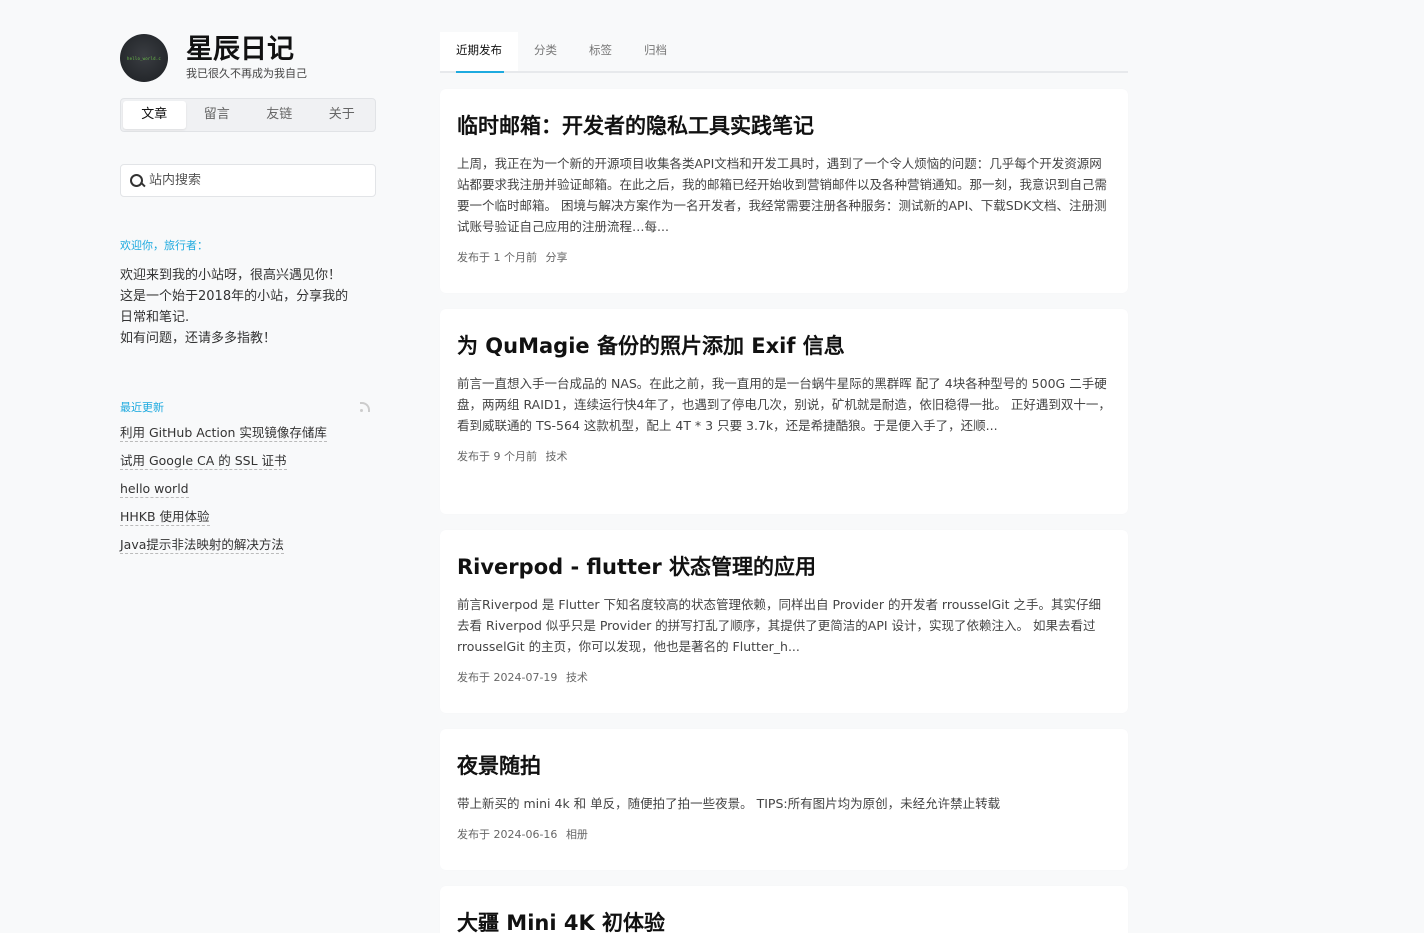 This screenshot has height=933, width=1424. I want to click on brand-text: 星辰日记 我已很久不再成为我自己, so click(246, 58).